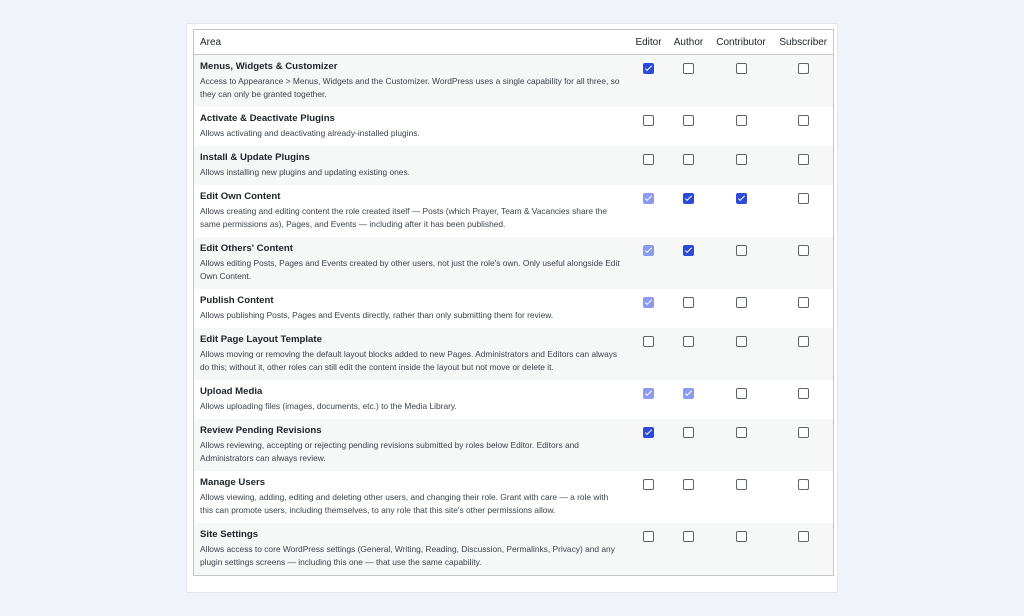 The image size is (1024, 616). I want to click on header-area: Area, so click(411, 42).